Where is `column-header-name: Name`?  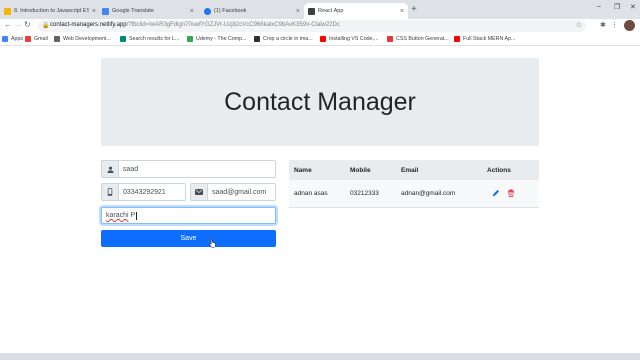
column-header-name: Name is located at coordinates (303, 170).